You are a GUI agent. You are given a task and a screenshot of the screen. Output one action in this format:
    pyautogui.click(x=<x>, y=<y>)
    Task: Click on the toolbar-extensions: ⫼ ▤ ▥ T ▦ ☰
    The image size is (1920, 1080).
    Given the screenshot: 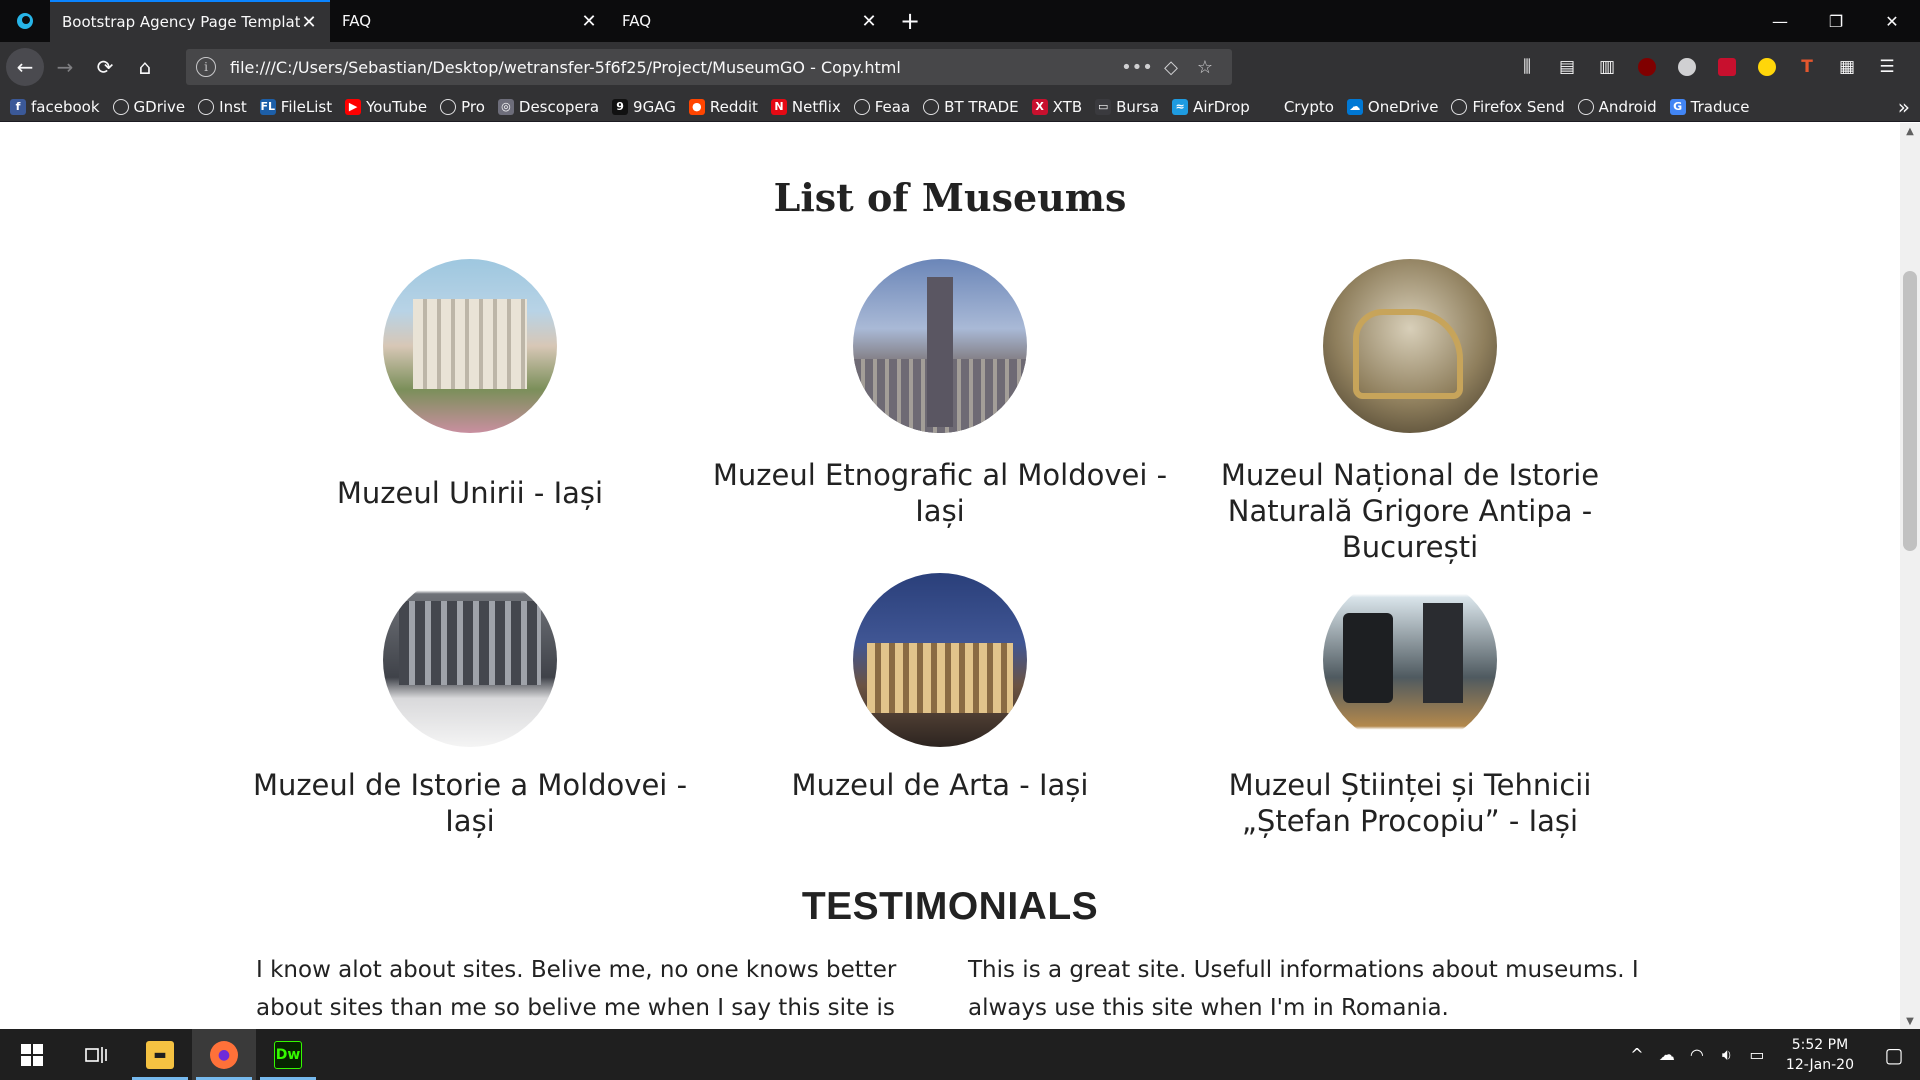 What is the action you would take?
    pyautogui.click(x=1712, y=67)
    